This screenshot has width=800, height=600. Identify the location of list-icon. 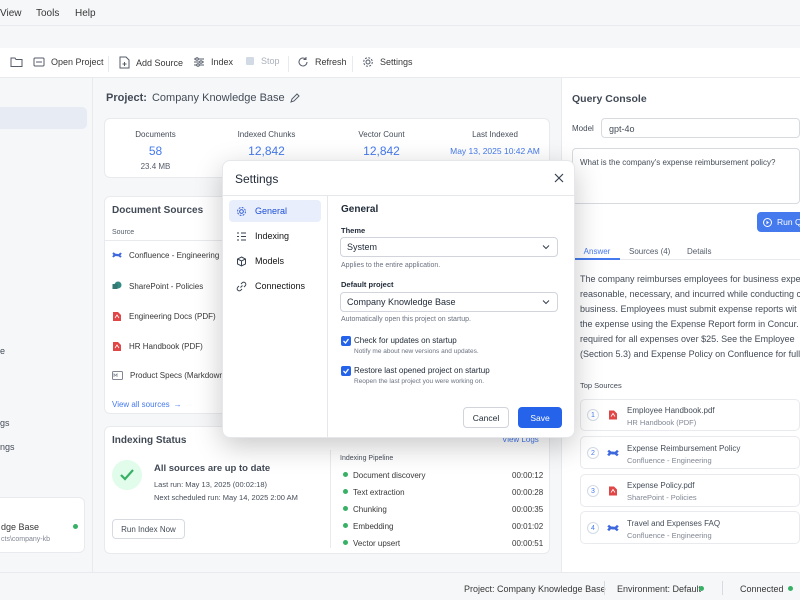
(241, 236).